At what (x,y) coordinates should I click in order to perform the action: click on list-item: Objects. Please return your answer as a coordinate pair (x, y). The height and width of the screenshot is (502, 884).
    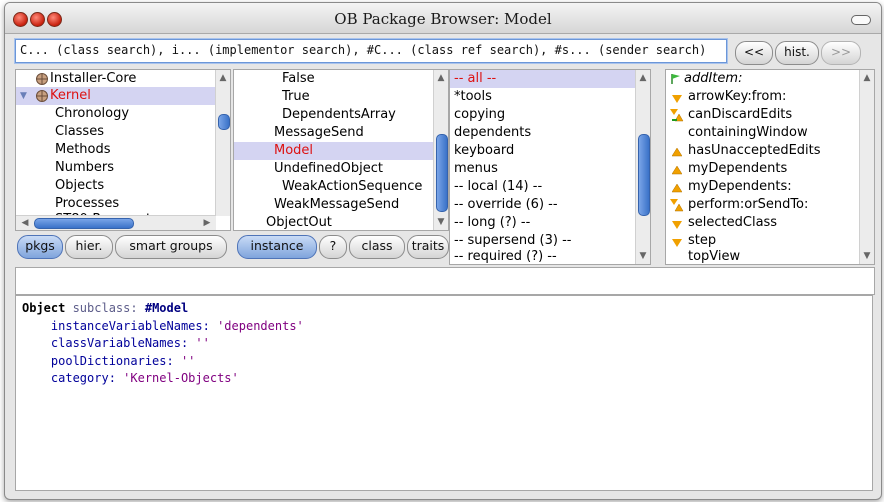
    Looking at the image, I should click on (123, 186).